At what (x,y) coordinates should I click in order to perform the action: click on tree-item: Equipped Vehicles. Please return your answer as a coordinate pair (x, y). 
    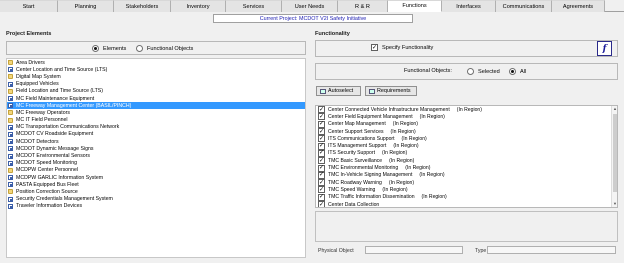
    Looking at the image, I should click on (156, 84).